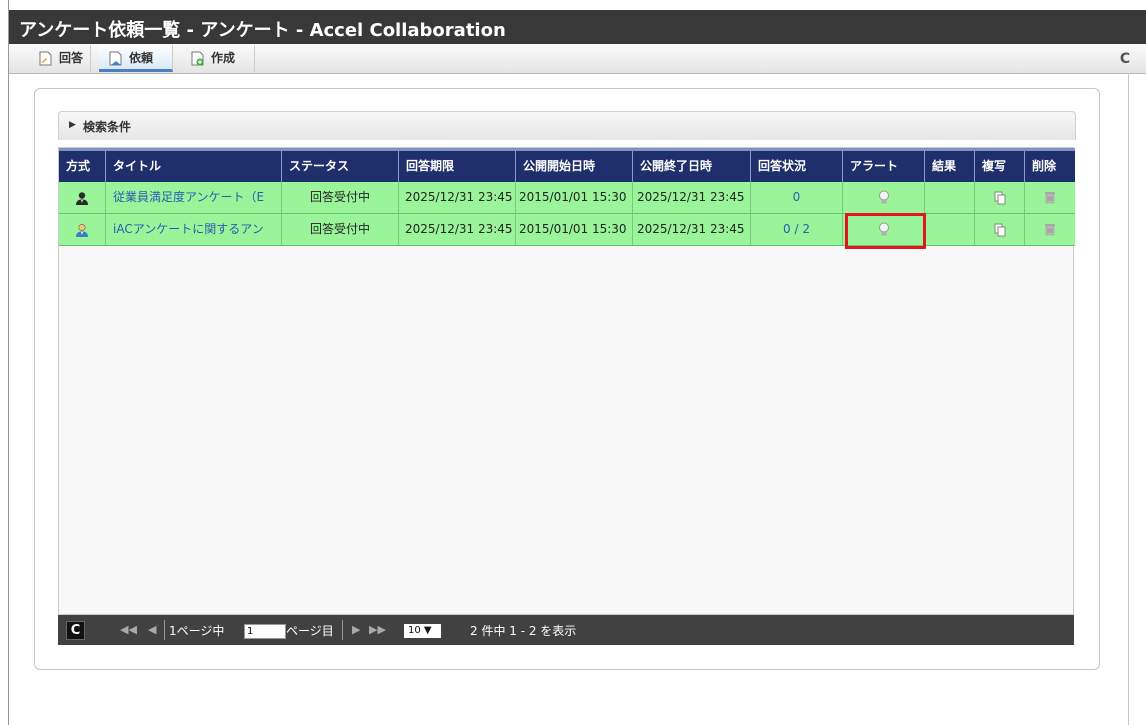  Describe the element at coordinates (377, 629) in the screenshot. I see `last-page-icon: ▶▶` at that location.